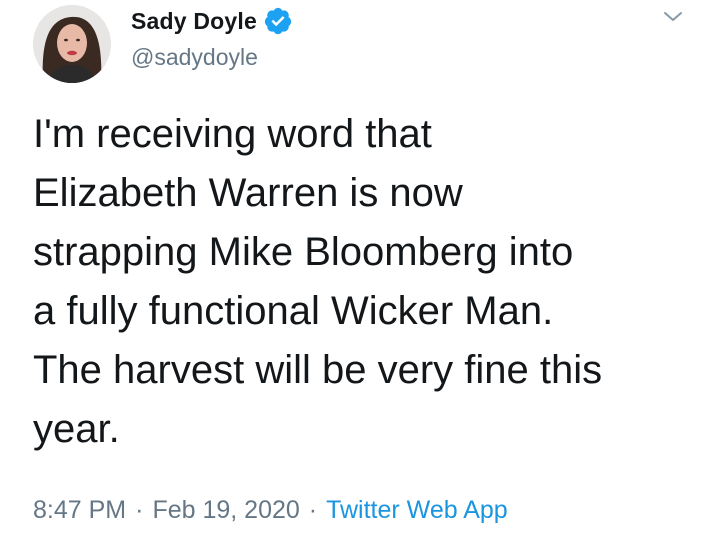  Describe the element at coordinates (194, 21) in the screenshot. I see `display-name: Sady Doyle` at that location.